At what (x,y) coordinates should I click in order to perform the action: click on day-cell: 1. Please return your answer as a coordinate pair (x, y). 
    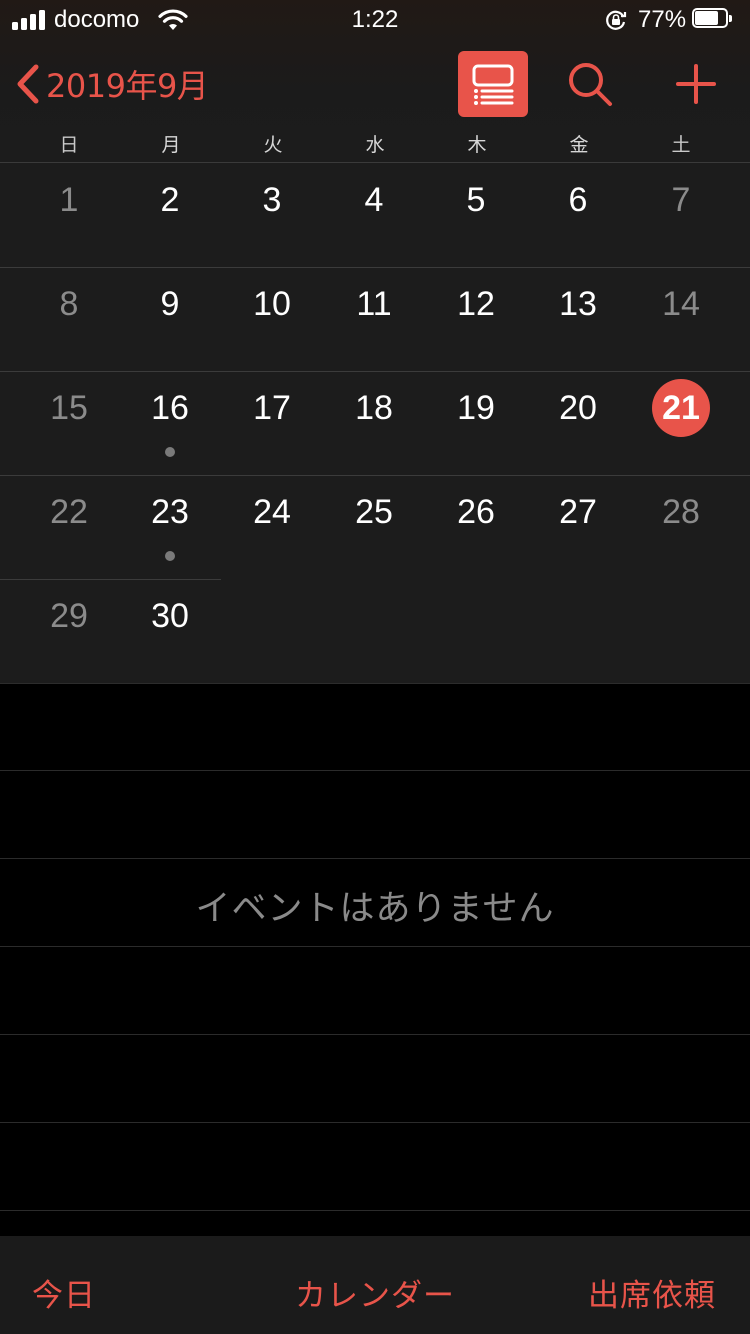
    Looking at the image, I should click on (69, 214).